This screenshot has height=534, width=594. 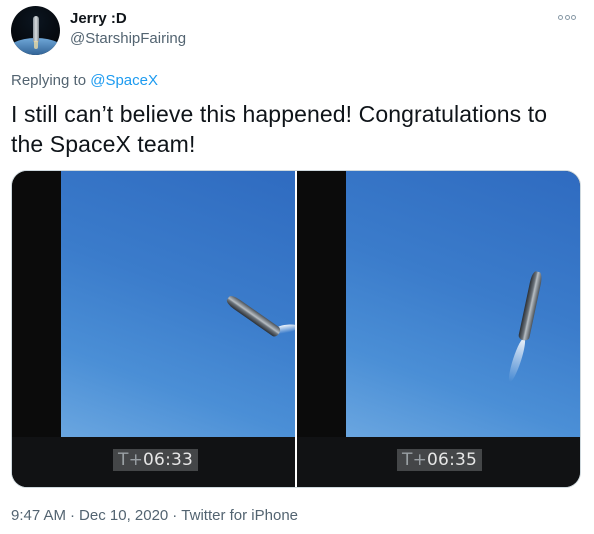 I want to click on timecode-value: 06:35, so click(x=452, y=460).